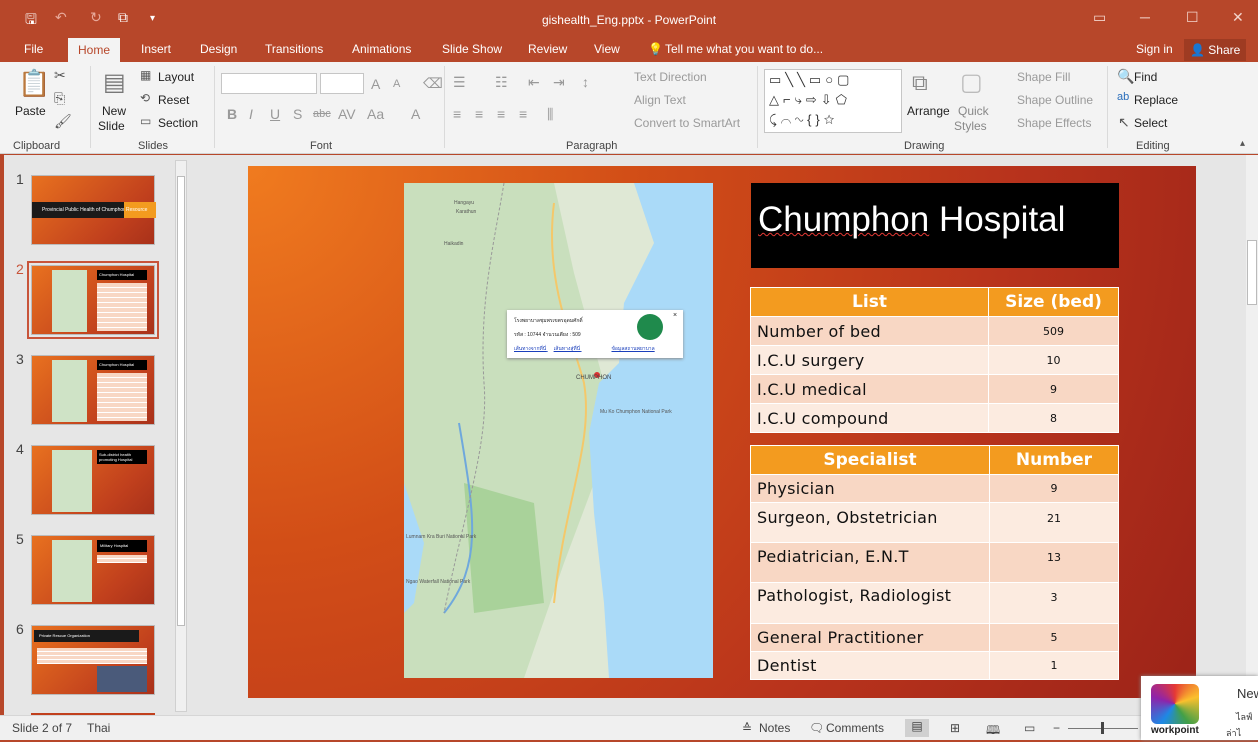  I want to click on comments-button: Comments, so click(855, 728).